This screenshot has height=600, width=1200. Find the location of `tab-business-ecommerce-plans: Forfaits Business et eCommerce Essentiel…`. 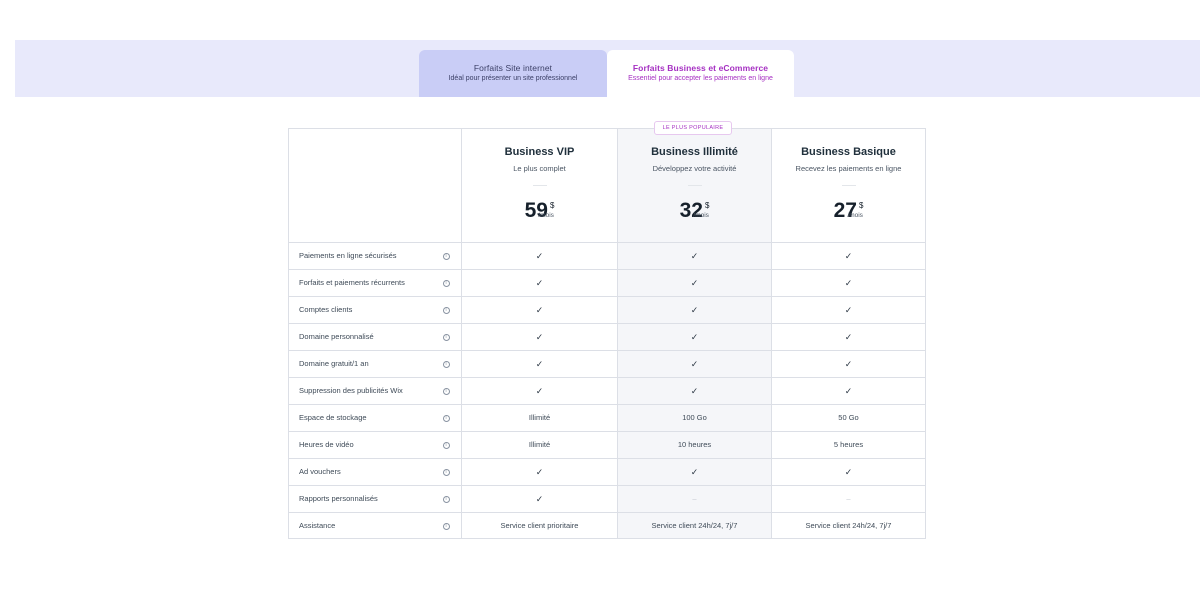

tab-business-ecommerce-plans: Forfaits Business et eCommerce Essentiel… is located at coordinates (700, 73).